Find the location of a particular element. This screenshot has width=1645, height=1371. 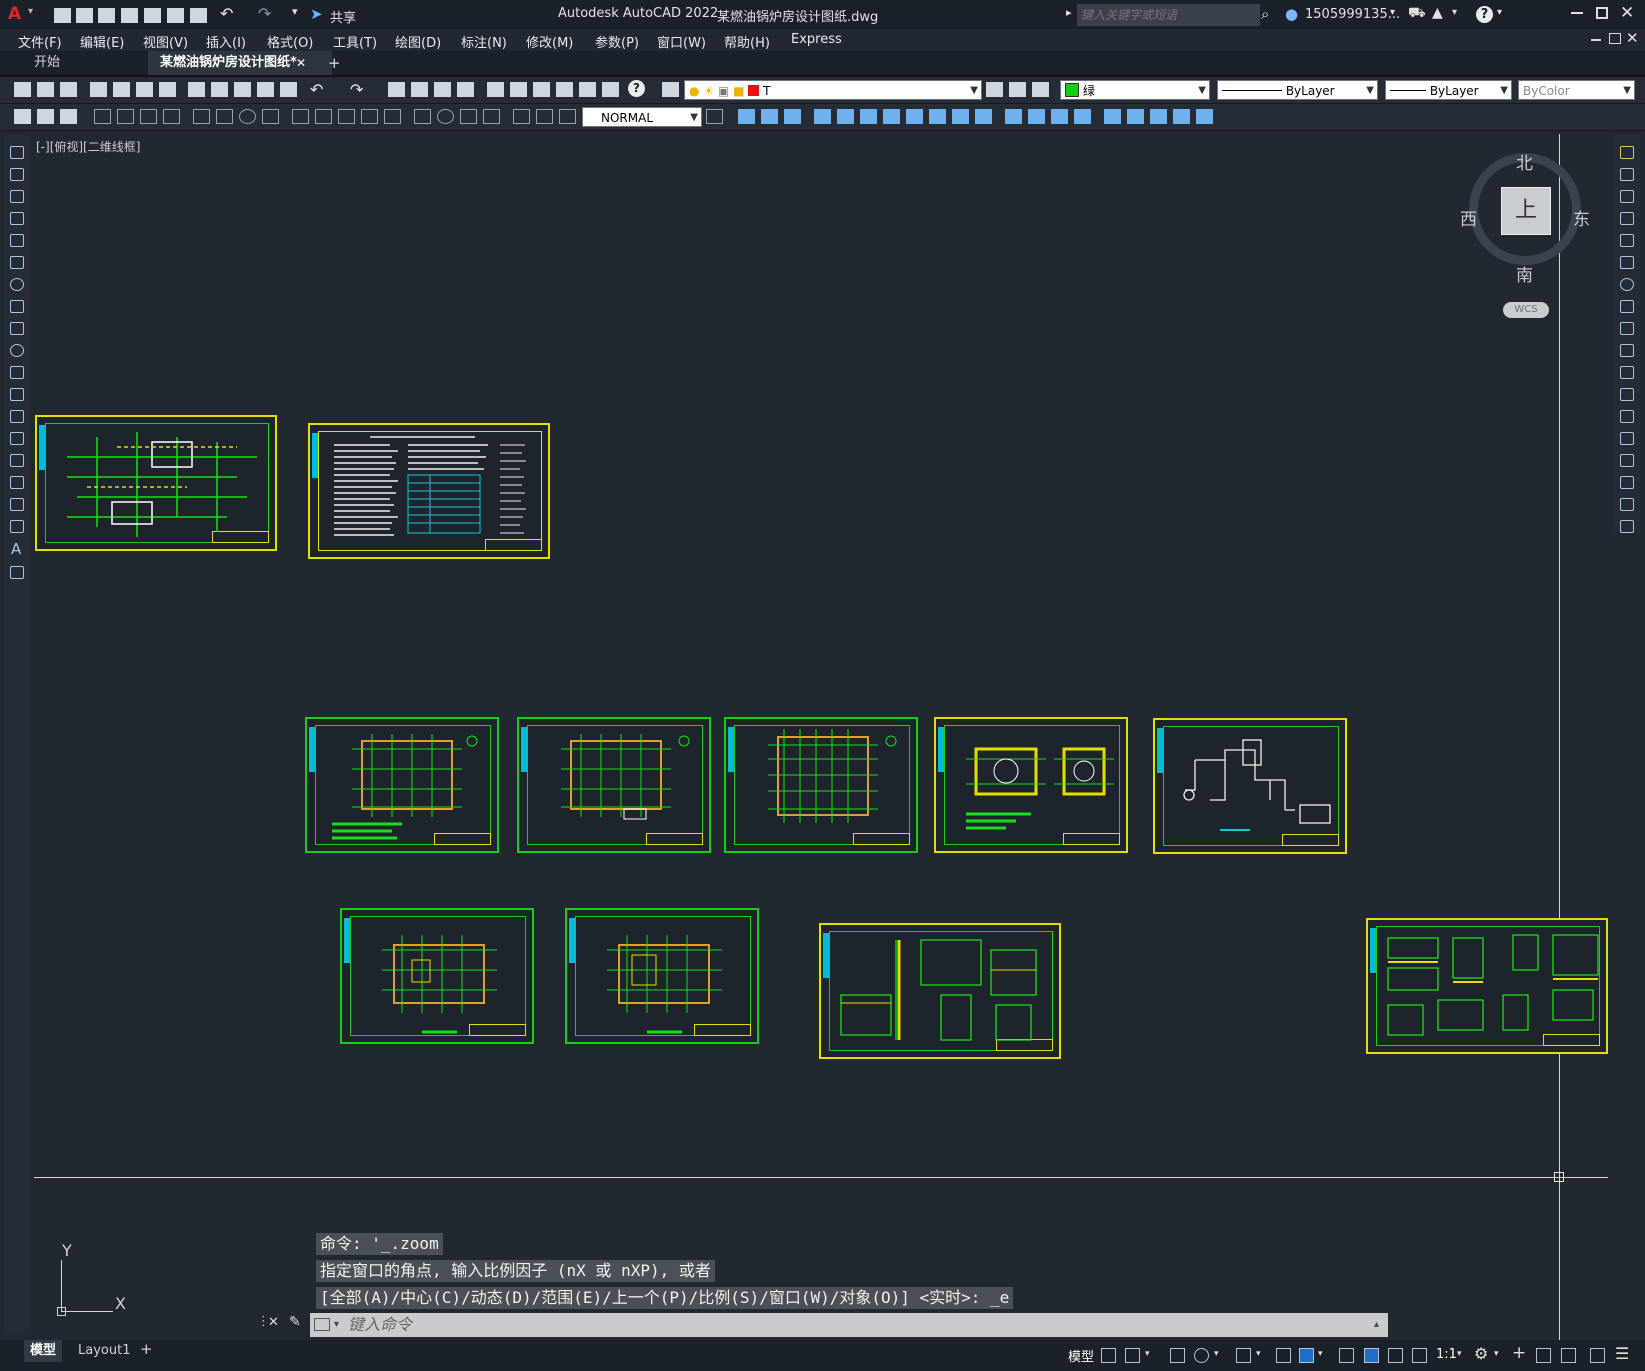

save-icon is located at coordinates (106, 15).